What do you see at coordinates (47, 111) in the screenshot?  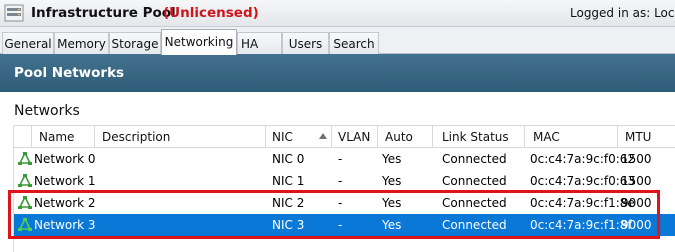 I see `networks-label: Networks` at bounding box center [47, 111].